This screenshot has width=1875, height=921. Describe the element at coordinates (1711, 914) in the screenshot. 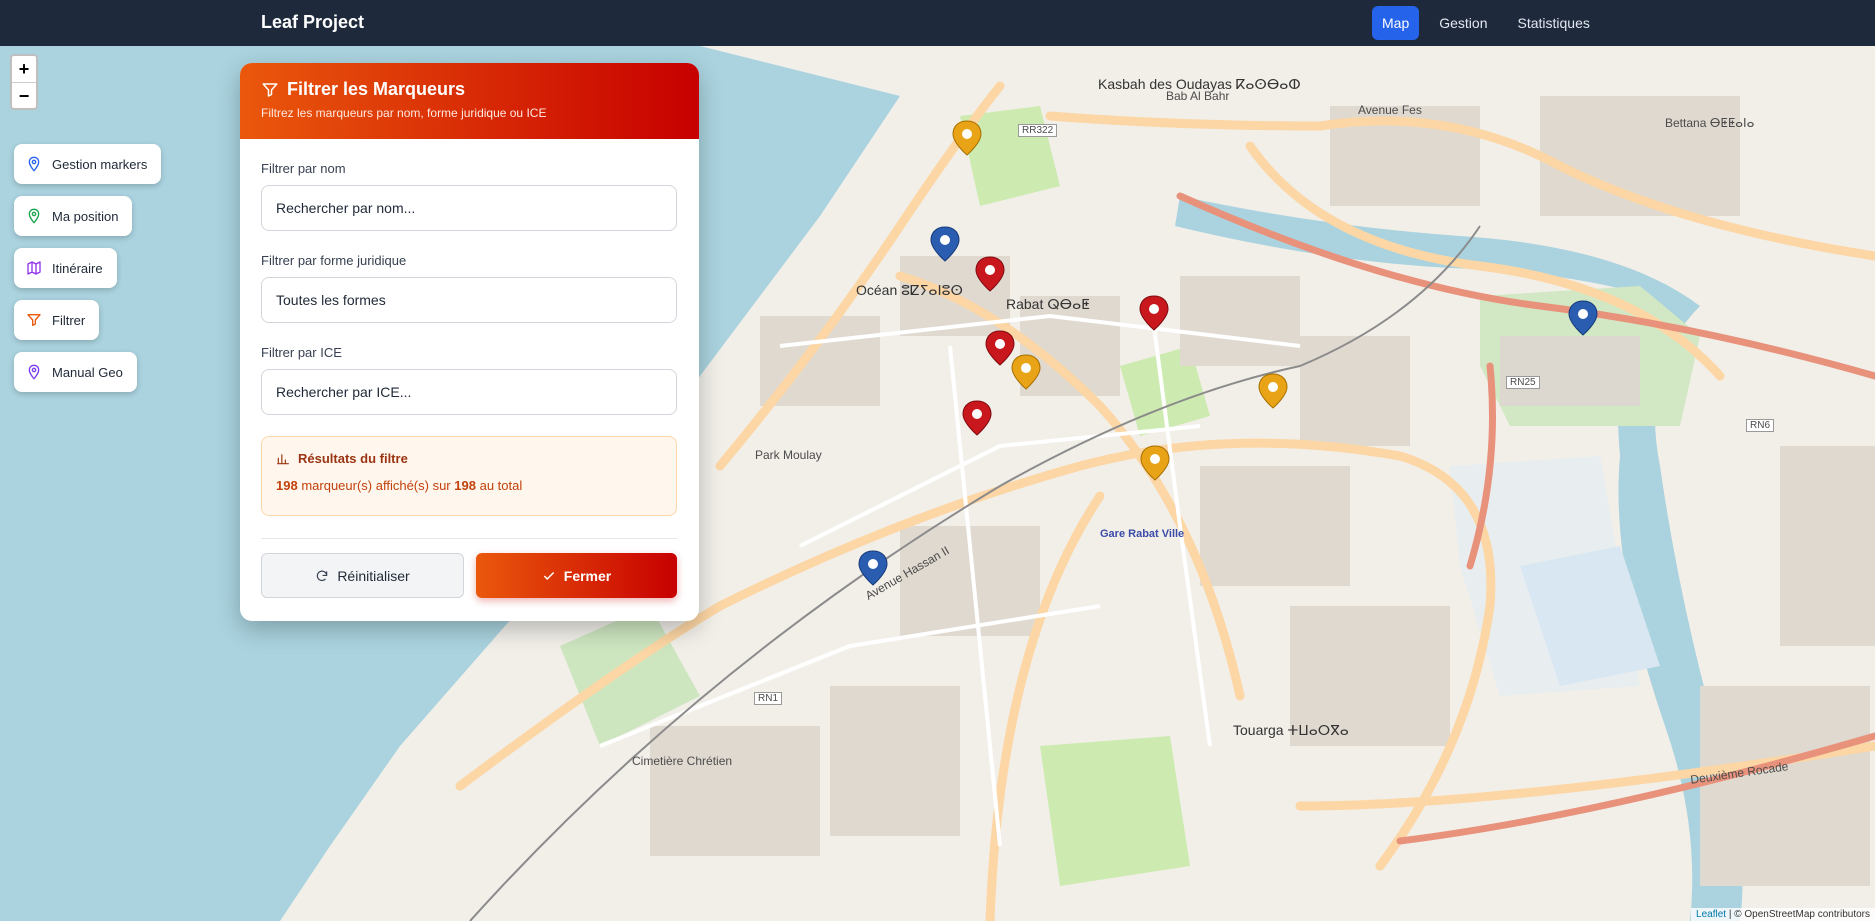

I see `leaflet-link: Leaflet` at that location.